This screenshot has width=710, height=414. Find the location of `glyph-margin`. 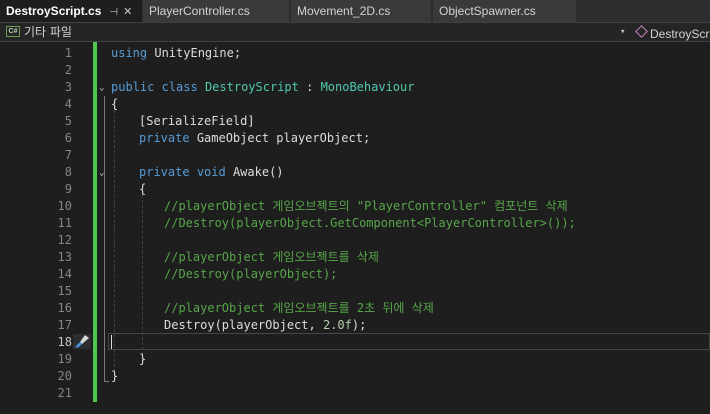

glyph-margin is located at coordinates (10, 228).